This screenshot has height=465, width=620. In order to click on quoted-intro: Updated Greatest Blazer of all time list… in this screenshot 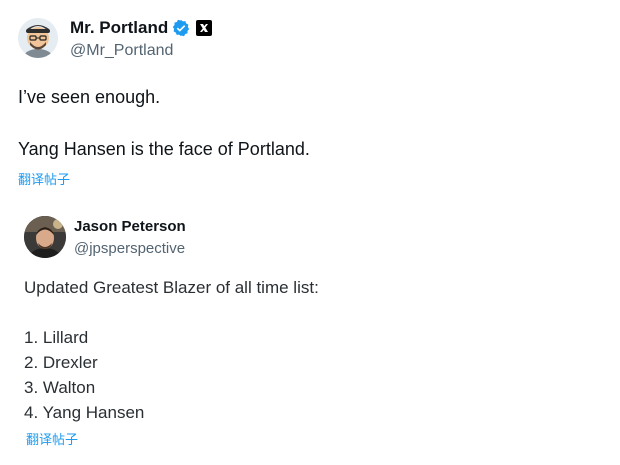, I will do `click(171, 287)`.